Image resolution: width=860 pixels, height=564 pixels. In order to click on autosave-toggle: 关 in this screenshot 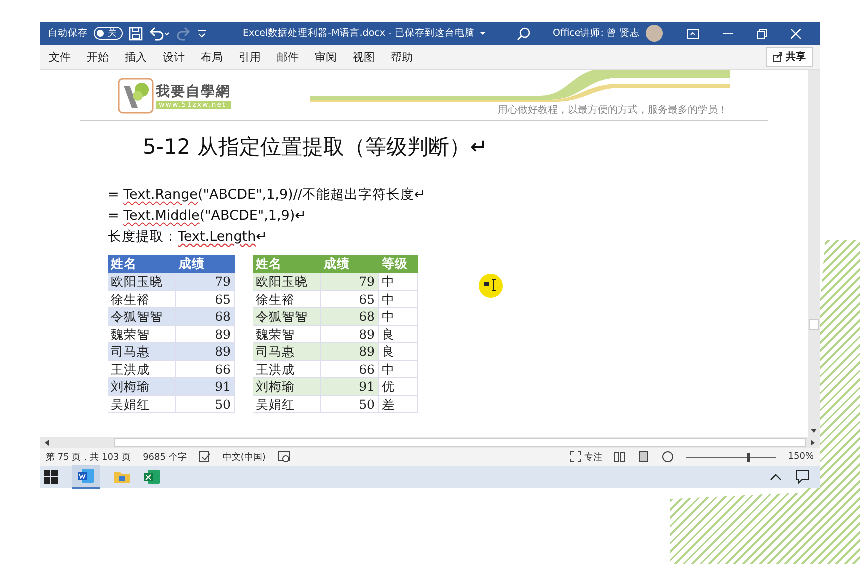, I will do `click(108, 33)`.